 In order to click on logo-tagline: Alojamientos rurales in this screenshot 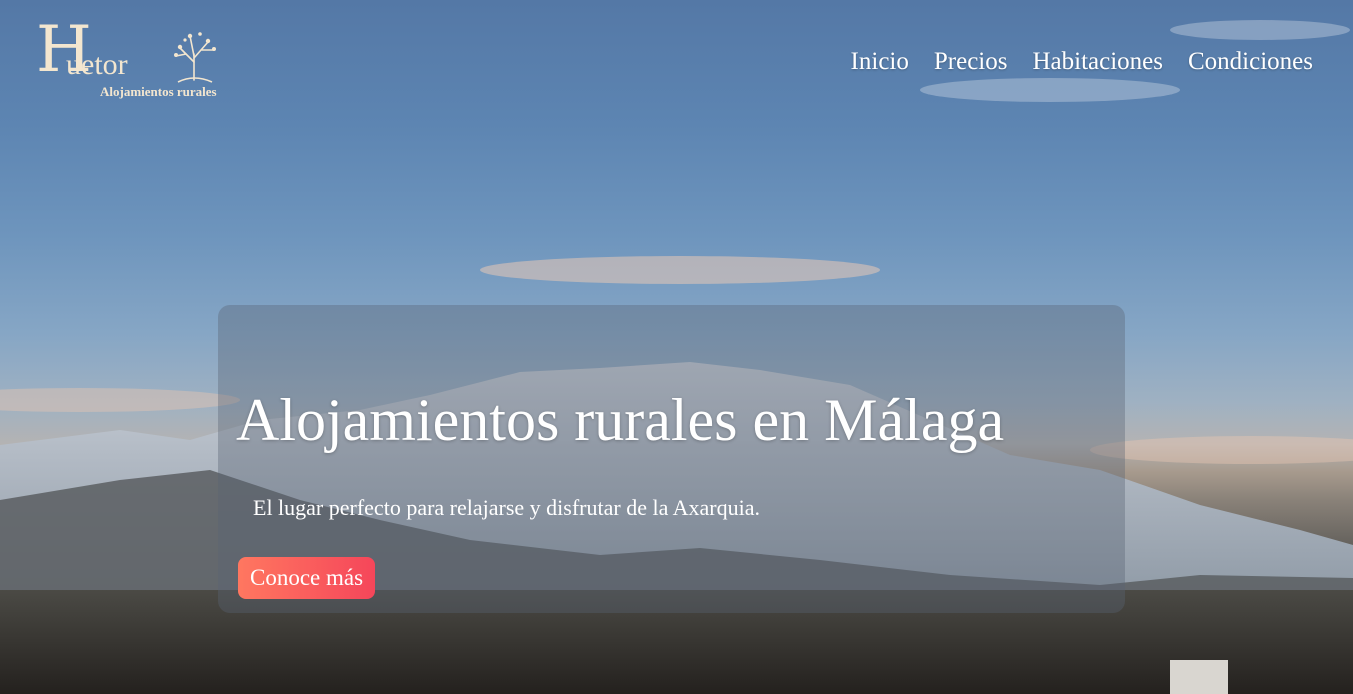, I will do `click(158, 91)`.